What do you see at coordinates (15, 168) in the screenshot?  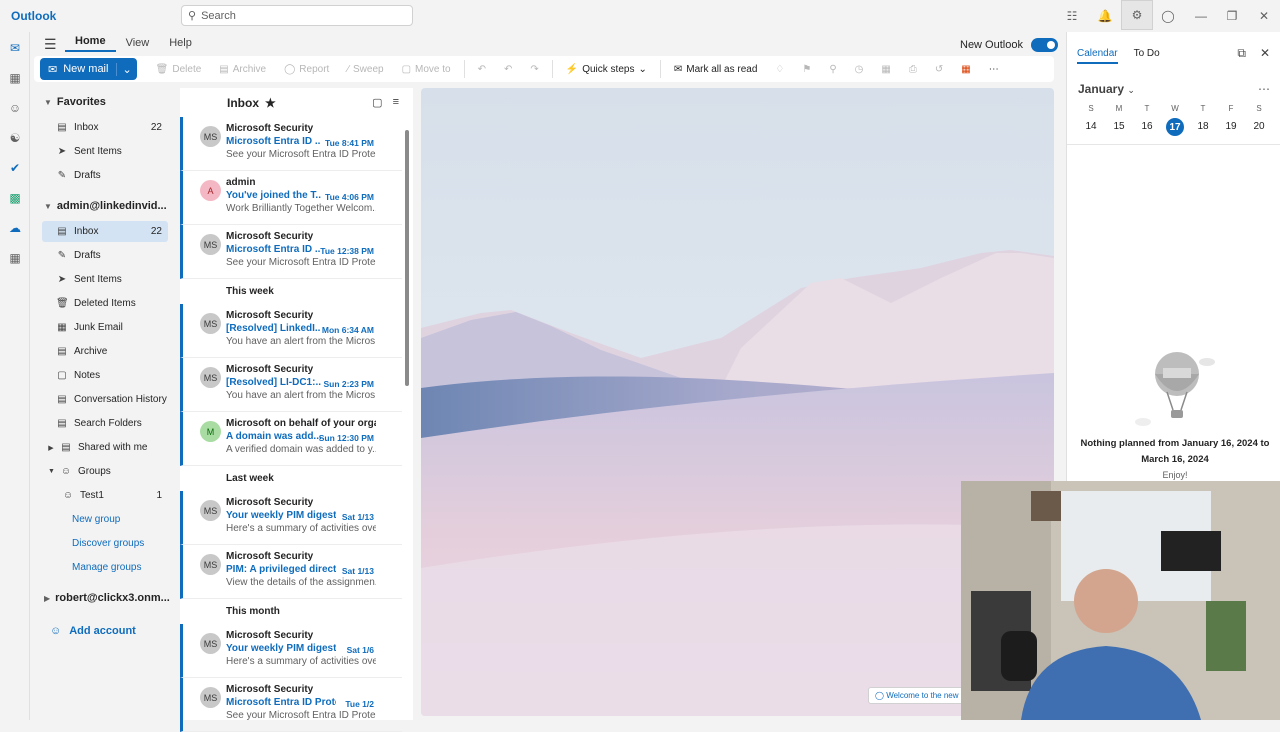 I see `todo-icon: ✔` at bounding box center [15, 168].